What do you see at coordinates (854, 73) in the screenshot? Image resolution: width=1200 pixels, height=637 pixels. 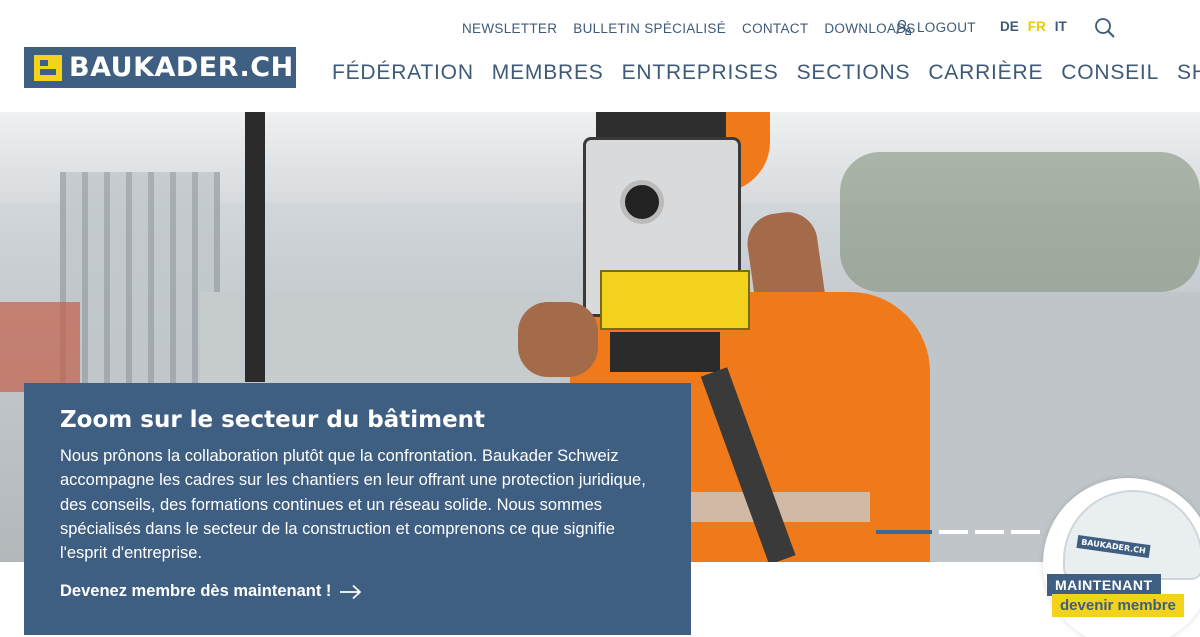 I see `nav-sections: SECTIONS` at bounding box center [854, 73].